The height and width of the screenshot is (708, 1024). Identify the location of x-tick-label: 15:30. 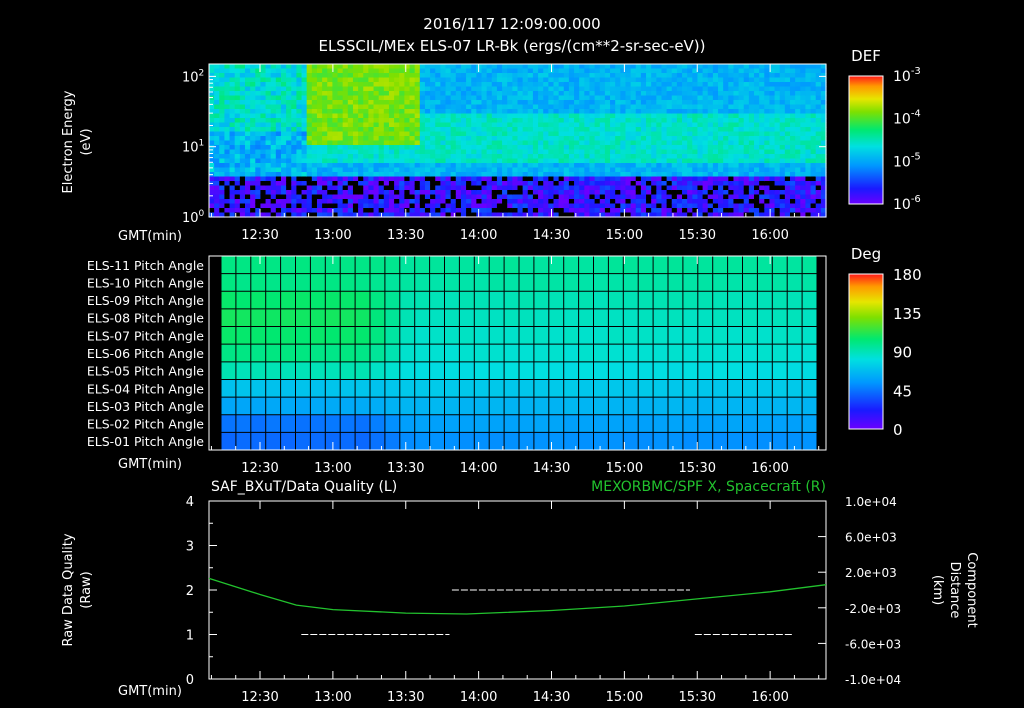
(697, 468).